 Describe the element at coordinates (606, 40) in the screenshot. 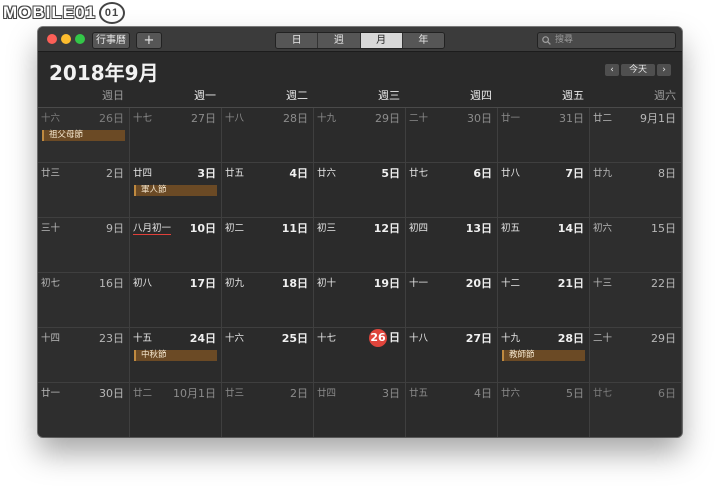

I see `search-field: 搜尋` at that location.